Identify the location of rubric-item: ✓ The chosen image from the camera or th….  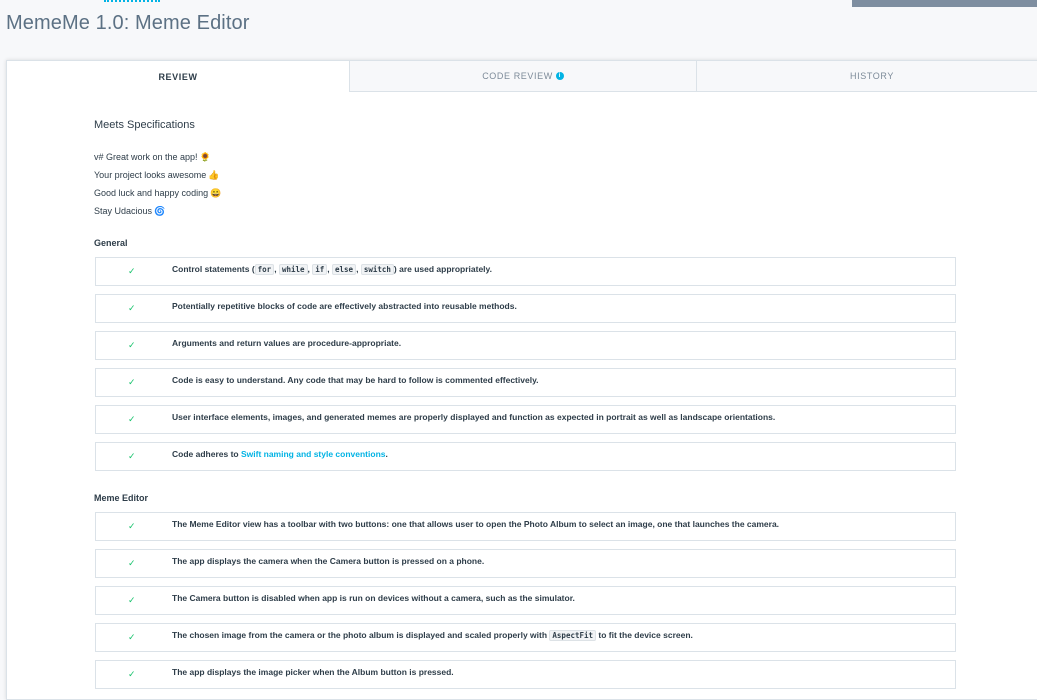
(525, 637).